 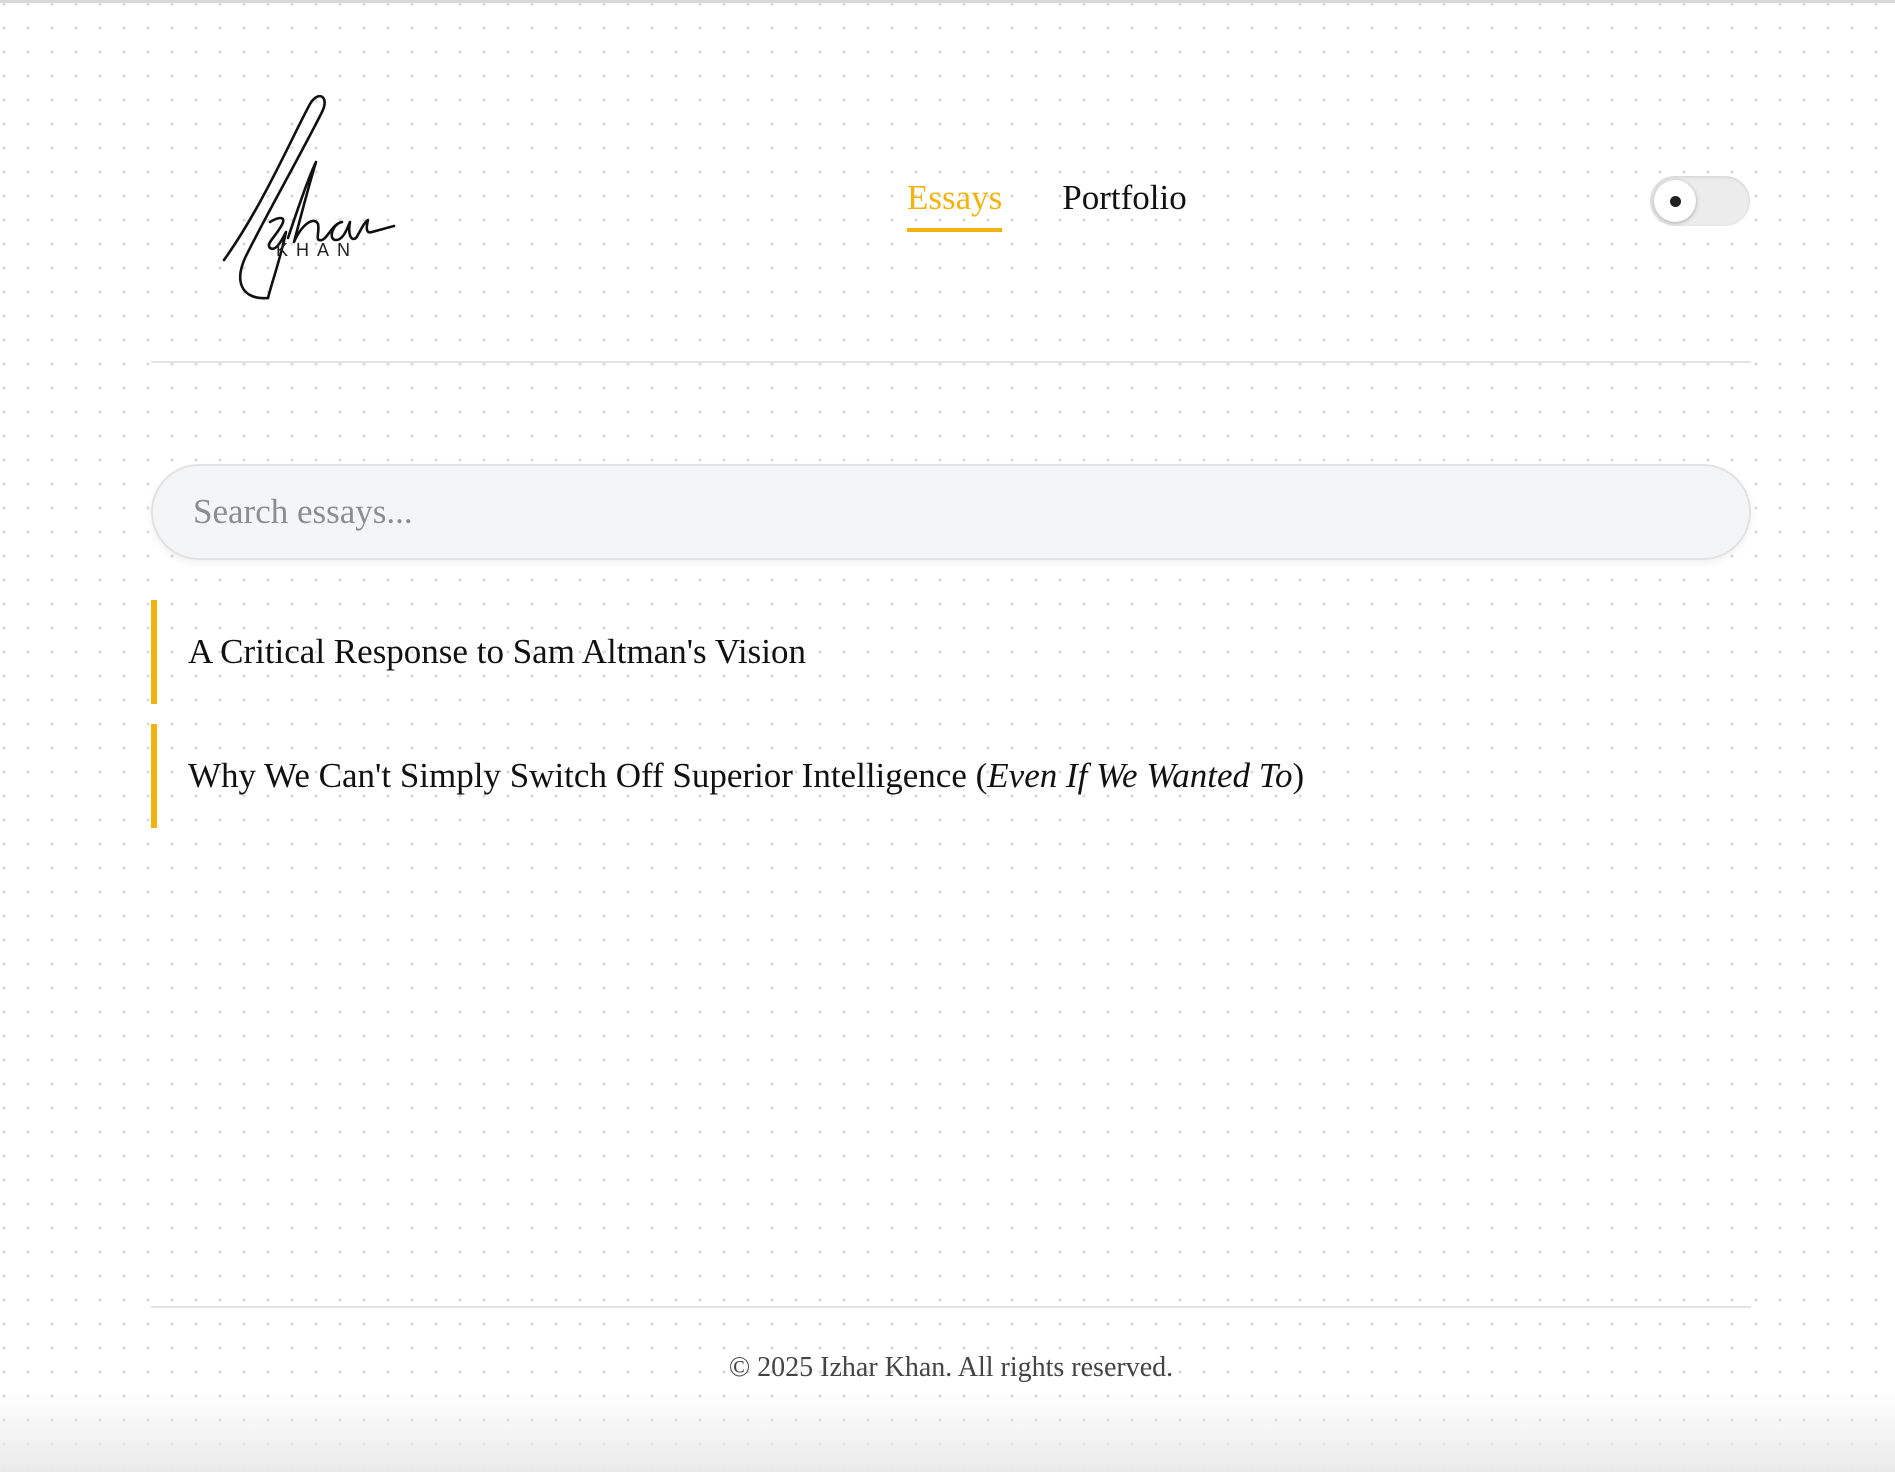 I want to click on theme-toggle, so click(x=1700, y=201).